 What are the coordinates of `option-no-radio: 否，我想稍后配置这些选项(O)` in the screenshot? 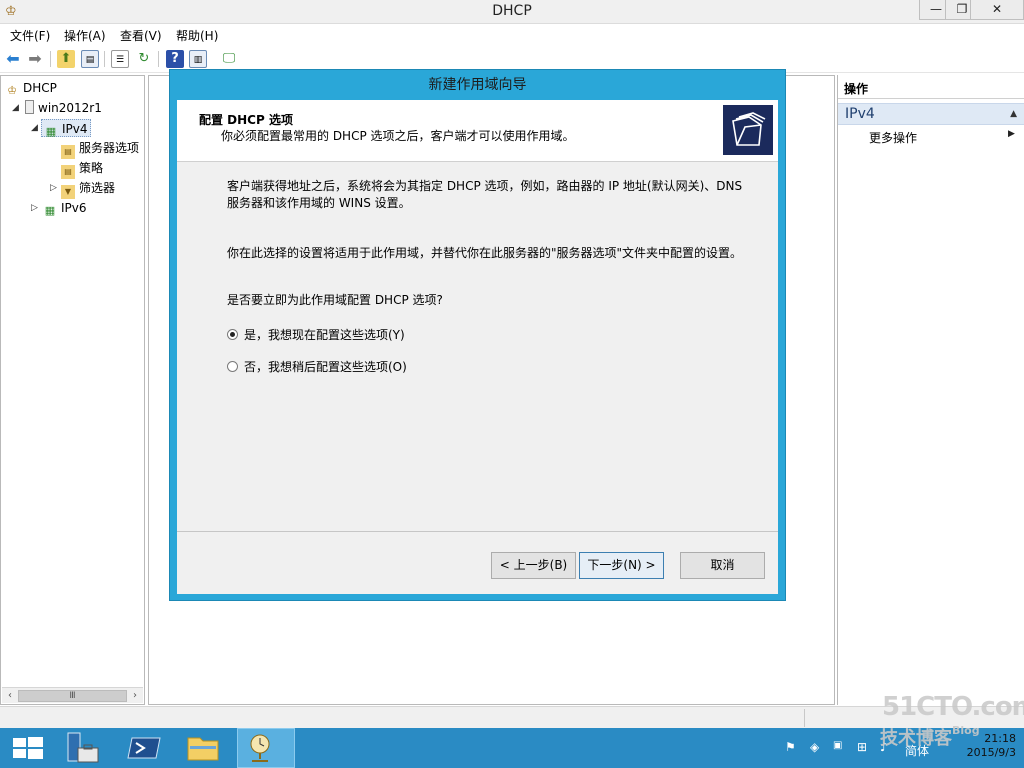 It's located at (317, 367).